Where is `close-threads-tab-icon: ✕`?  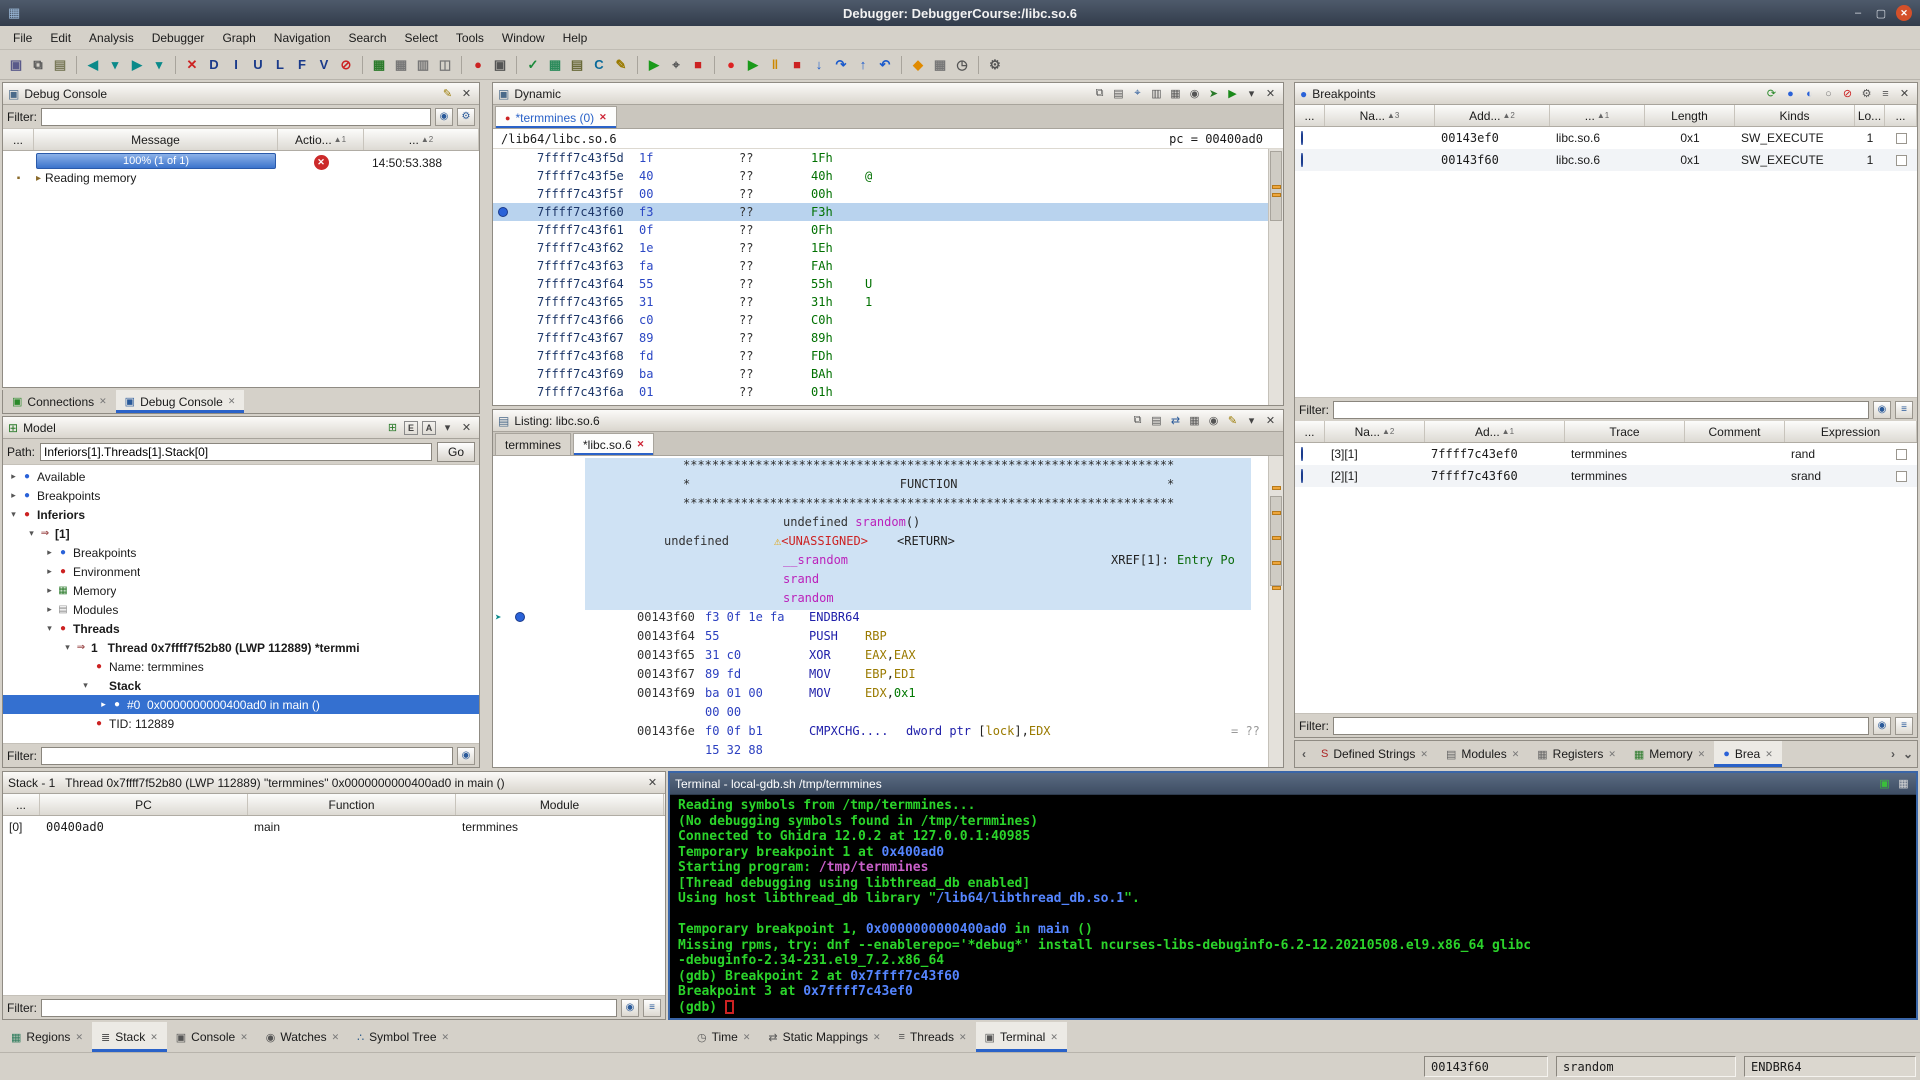 close-threads-tab-icon: ✕ is located at coordinates (963, 1037).